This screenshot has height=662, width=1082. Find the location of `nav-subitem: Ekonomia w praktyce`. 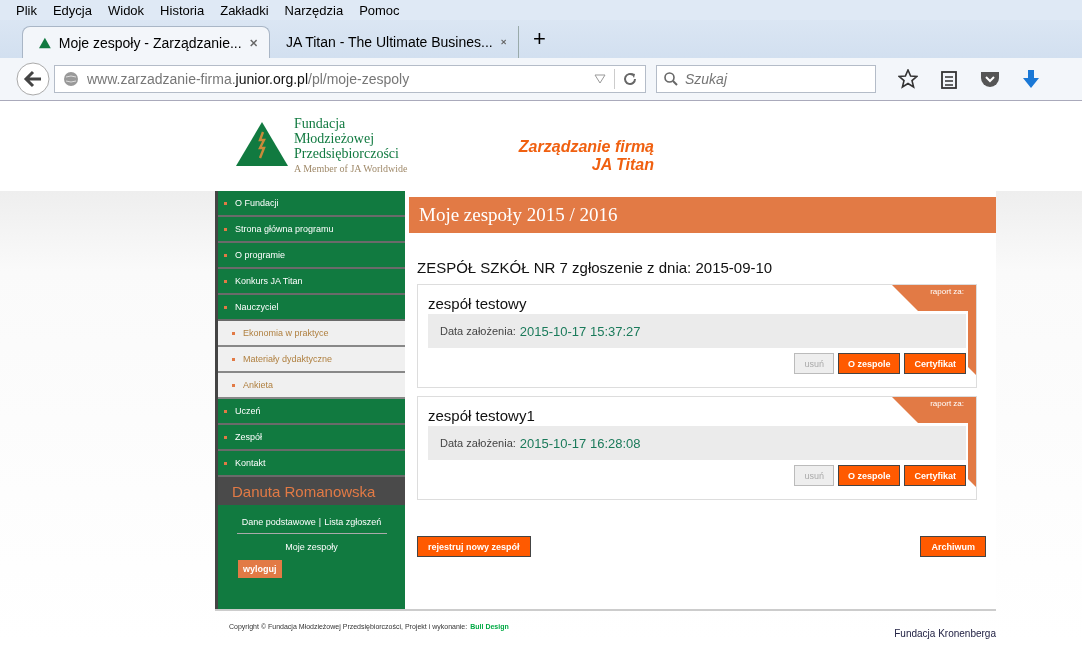

nav-subitem: Ekonomia w praktyce is located at coordinates (286, 333).